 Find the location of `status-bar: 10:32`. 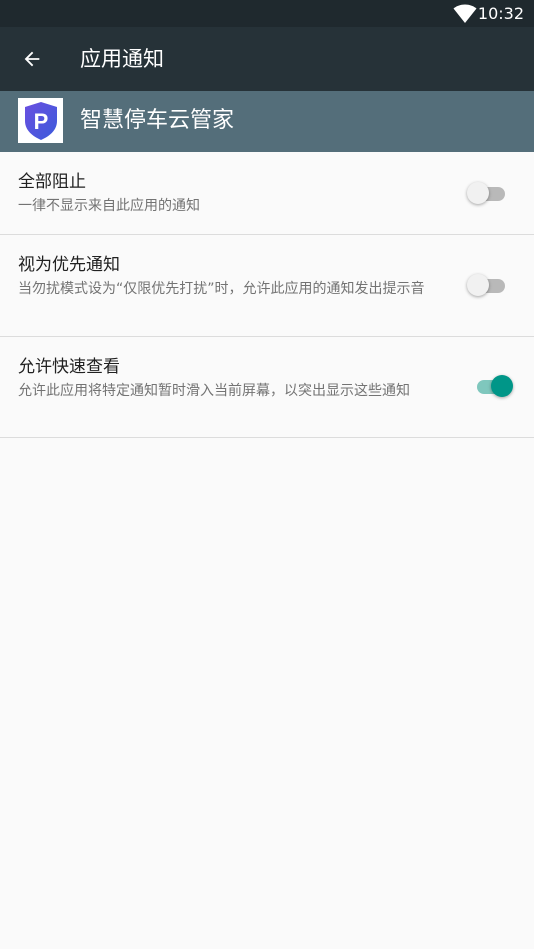

status-bar: 10:32 is located at coordinates (267, 13).